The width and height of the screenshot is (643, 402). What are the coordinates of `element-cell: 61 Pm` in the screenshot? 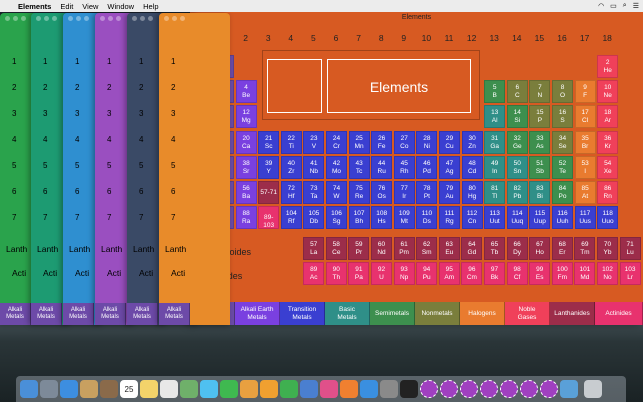 It's located at (404, 248).